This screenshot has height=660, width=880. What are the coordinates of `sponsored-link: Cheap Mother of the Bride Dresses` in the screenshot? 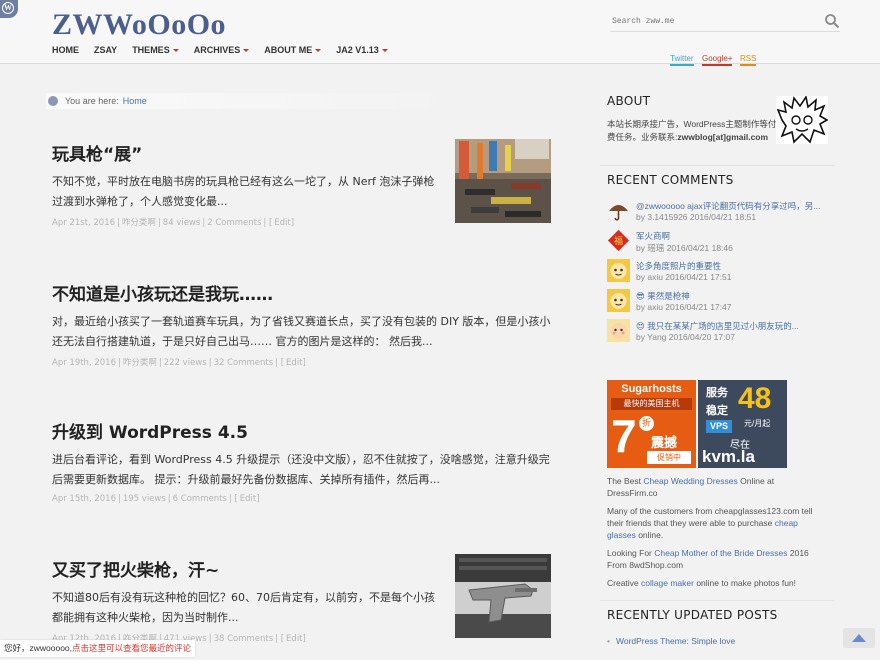 It's located at (720, 553).